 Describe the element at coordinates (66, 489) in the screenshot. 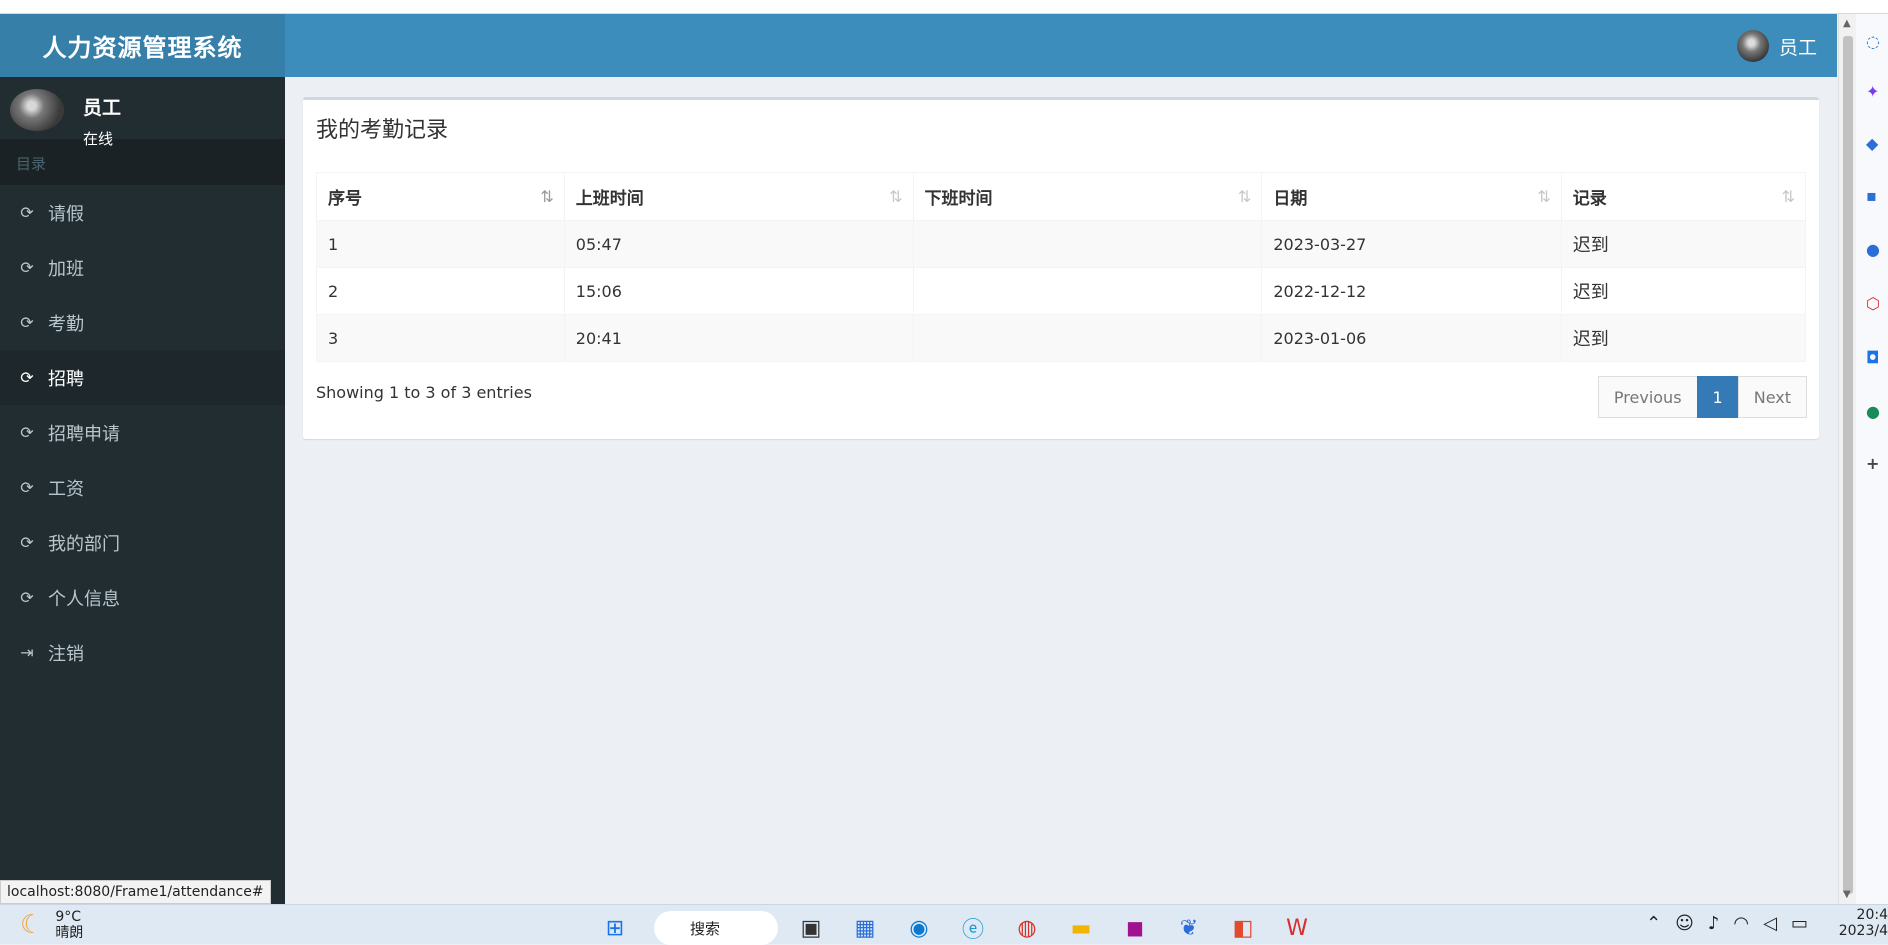

I see `sidebar-item-label: 工资` at that location.